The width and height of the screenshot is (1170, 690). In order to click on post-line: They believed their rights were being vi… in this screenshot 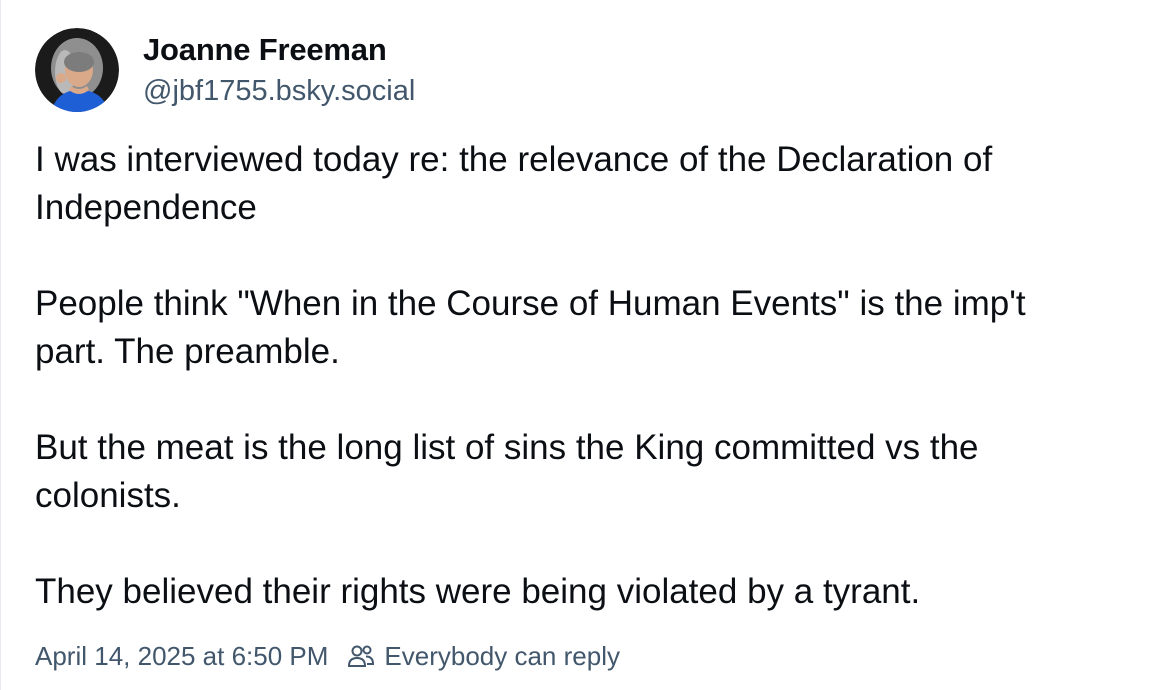, I will do `click(478, 591)`.